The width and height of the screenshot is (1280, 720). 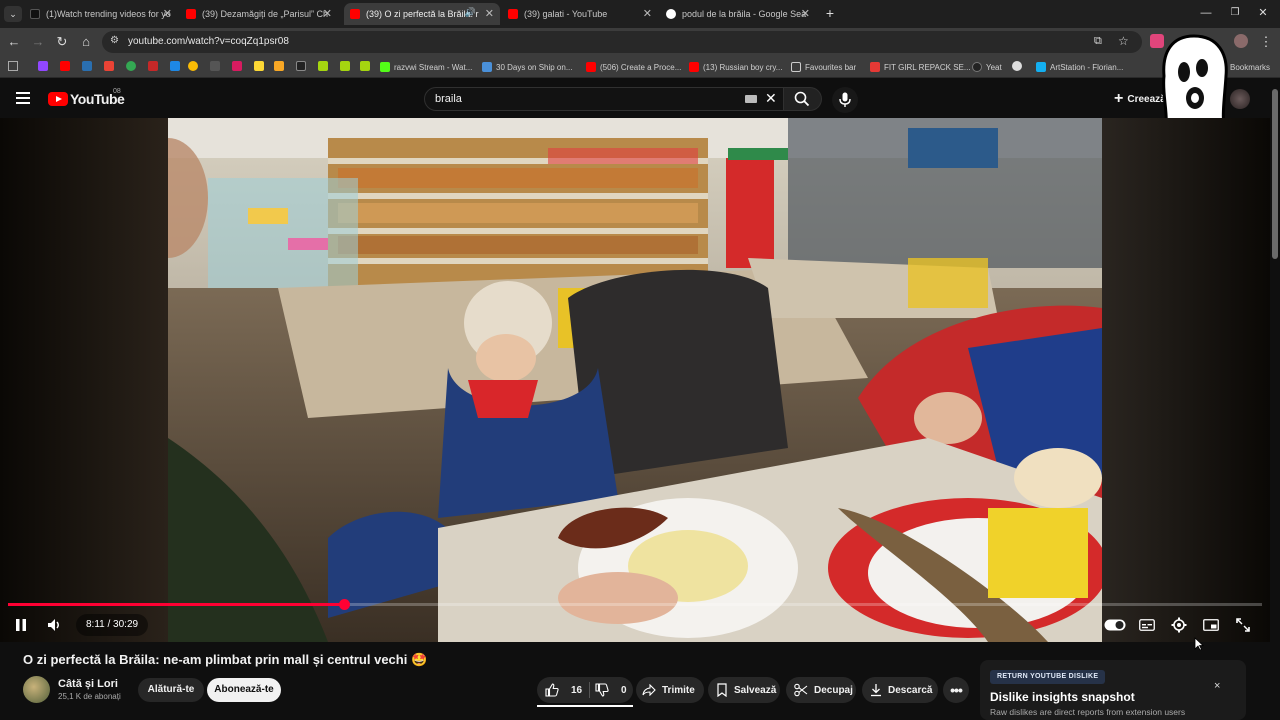 What do you see at coordinates (1199, 644) in the screenshot?
I see `mouse-cursor-icon` at bounding box center [1199, 644].